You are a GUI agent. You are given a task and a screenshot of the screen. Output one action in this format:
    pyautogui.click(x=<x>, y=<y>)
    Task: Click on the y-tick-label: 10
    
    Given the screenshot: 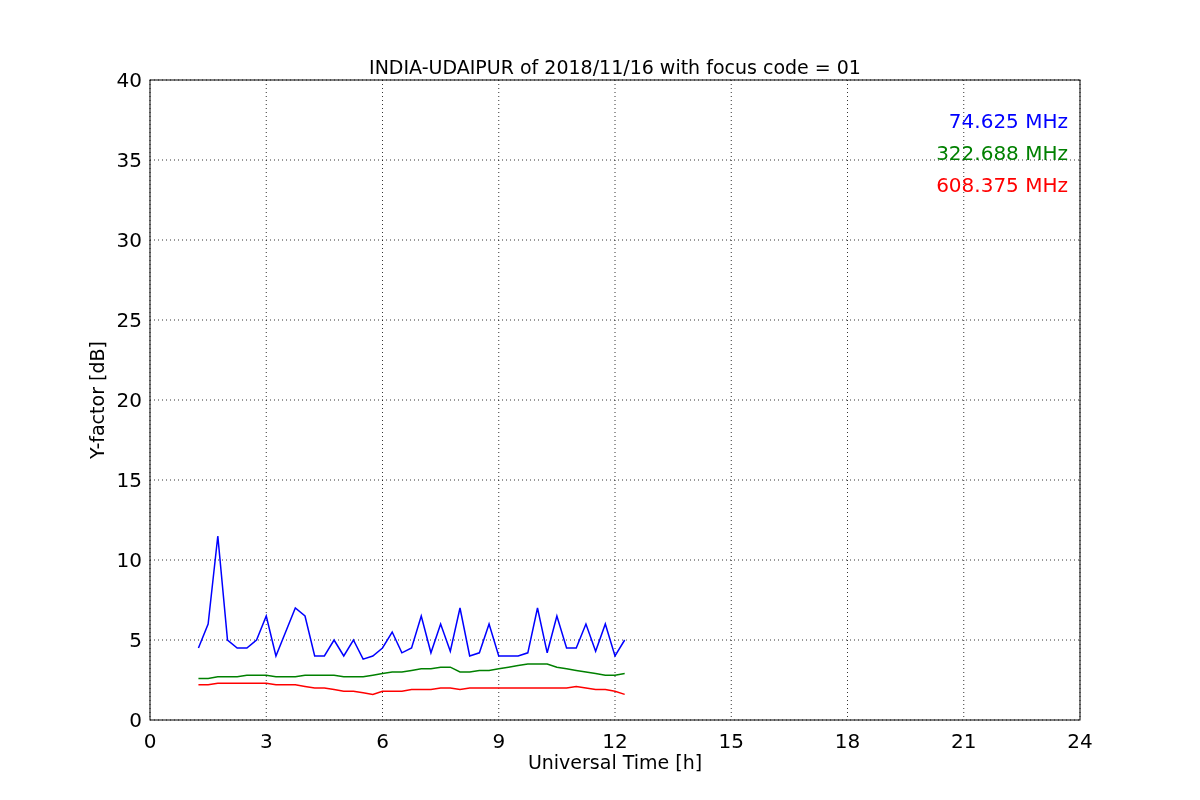 What is the action you would take?
    pyautogui.click(x=129, y=560)
    